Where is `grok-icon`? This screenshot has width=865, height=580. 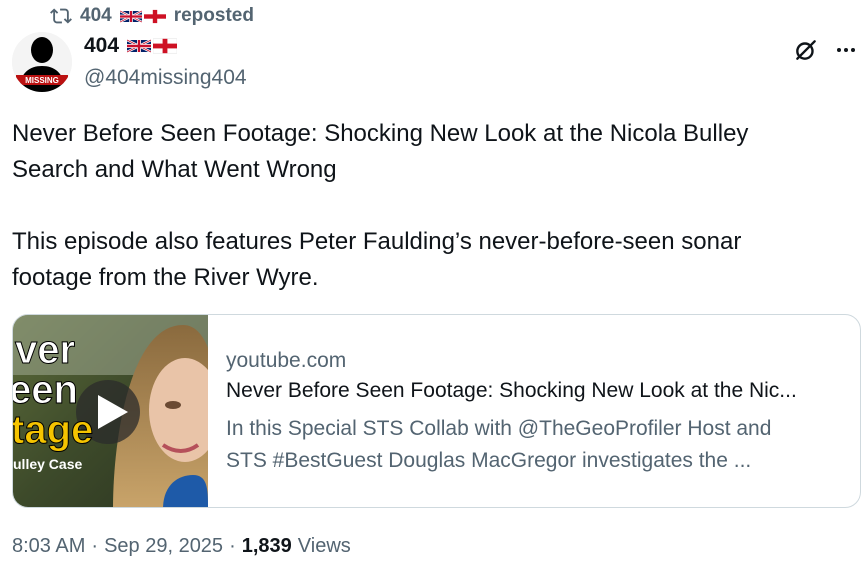
grok-icon is located at coordinates (806, 50).